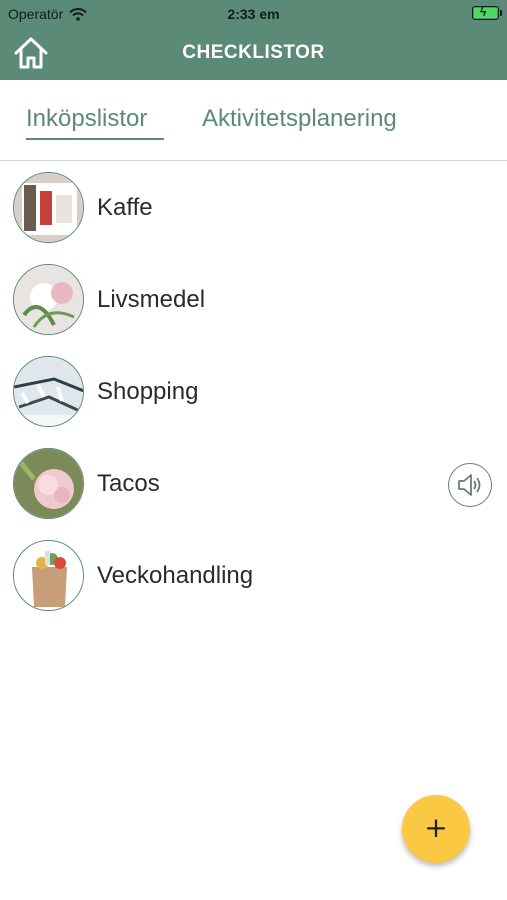 The width and height of the screenshot is (507, 900). Describe the element at coordinates (253, 392) in the screenshot. I see `list-item-shopping: Shopping` at that location.